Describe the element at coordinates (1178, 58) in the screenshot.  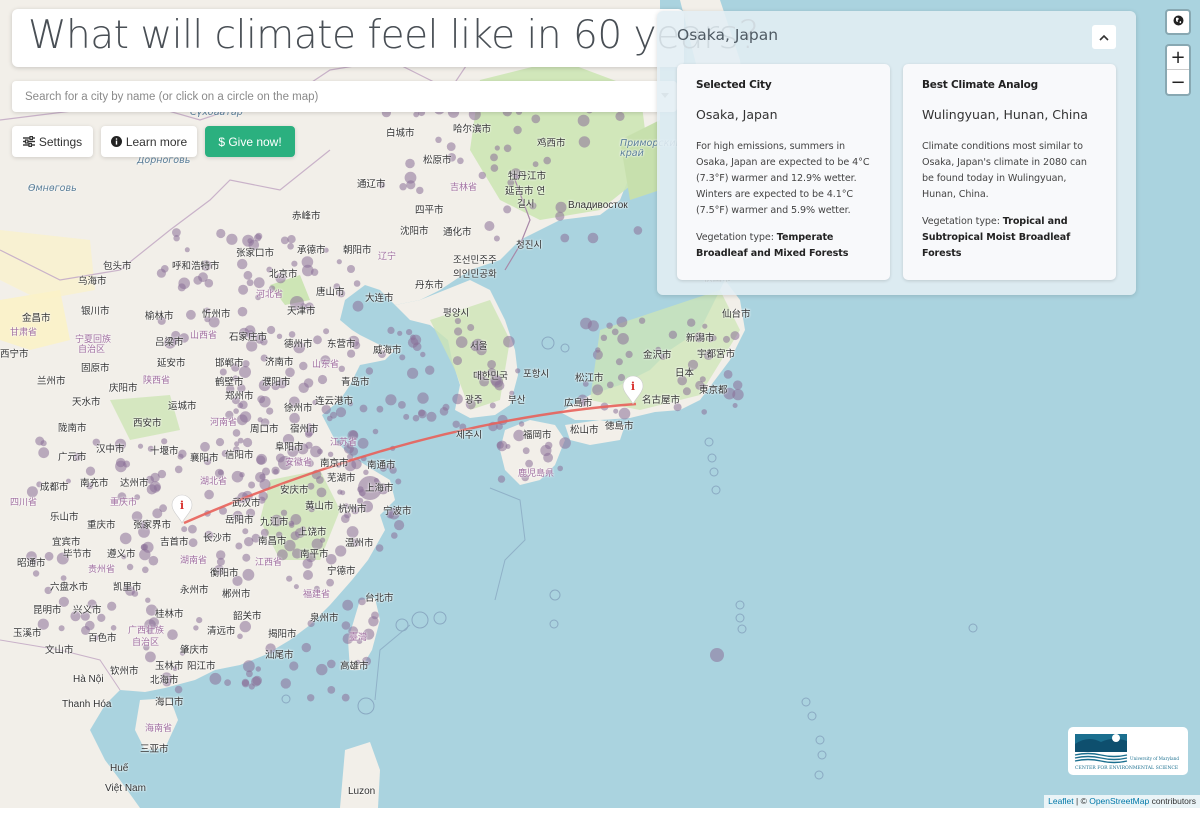
I see `zoom-in-button: +` at that location.